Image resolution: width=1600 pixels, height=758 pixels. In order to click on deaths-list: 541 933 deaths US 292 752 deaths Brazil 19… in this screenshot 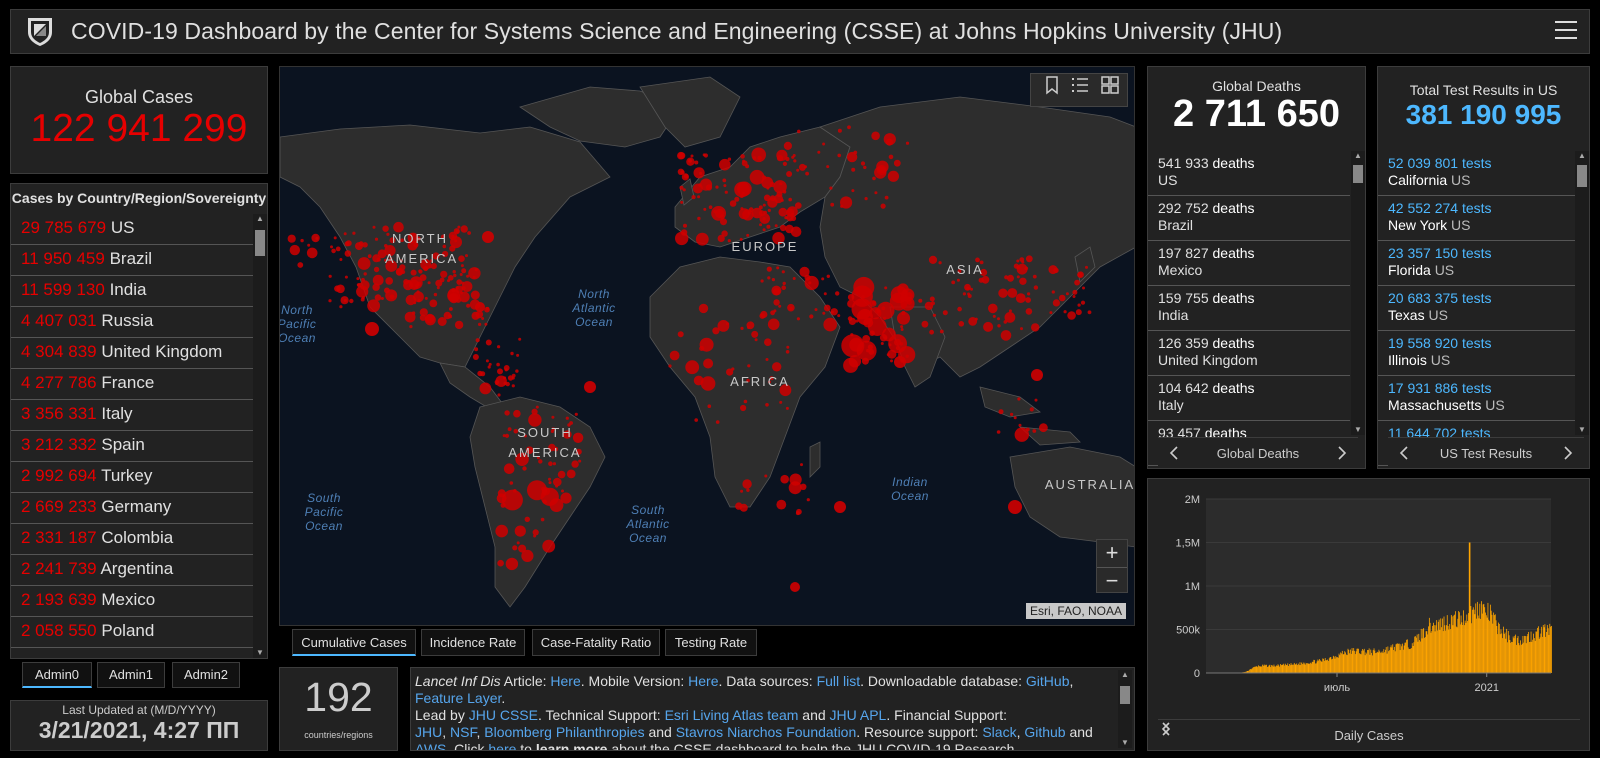, I will do `click(1249, 308)`.